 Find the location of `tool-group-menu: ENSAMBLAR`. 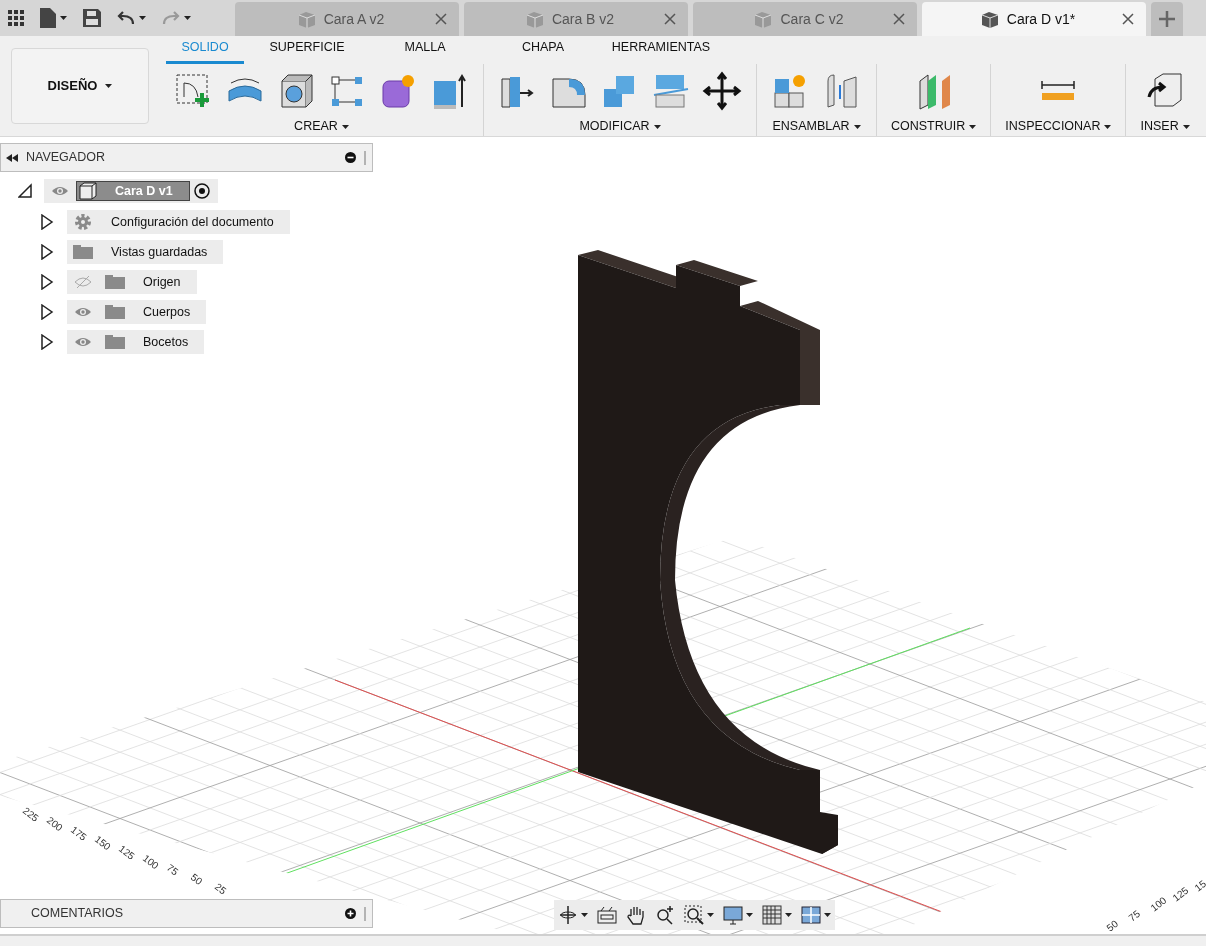

tool-group-menu: ENSAMBLAR is located at coordinates (816, 126).